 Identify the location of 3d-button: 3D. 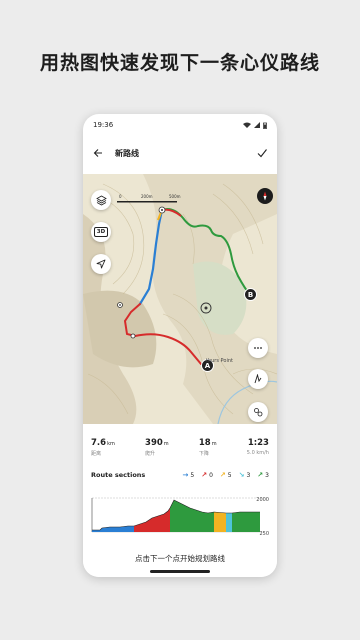
(101, 232).